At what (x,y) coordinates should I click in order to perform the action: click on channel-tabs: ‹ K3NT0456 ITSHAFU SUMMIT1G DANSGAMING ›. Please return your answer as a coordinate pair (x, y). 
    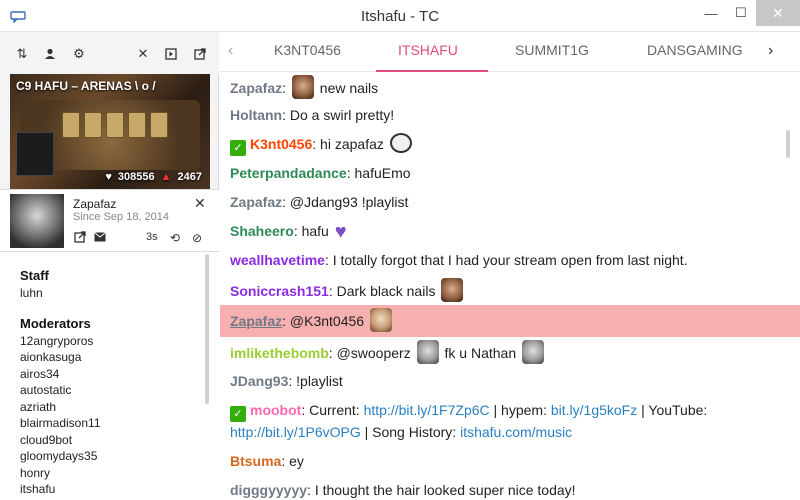
    Looking at the image, I should click on (510, 52).